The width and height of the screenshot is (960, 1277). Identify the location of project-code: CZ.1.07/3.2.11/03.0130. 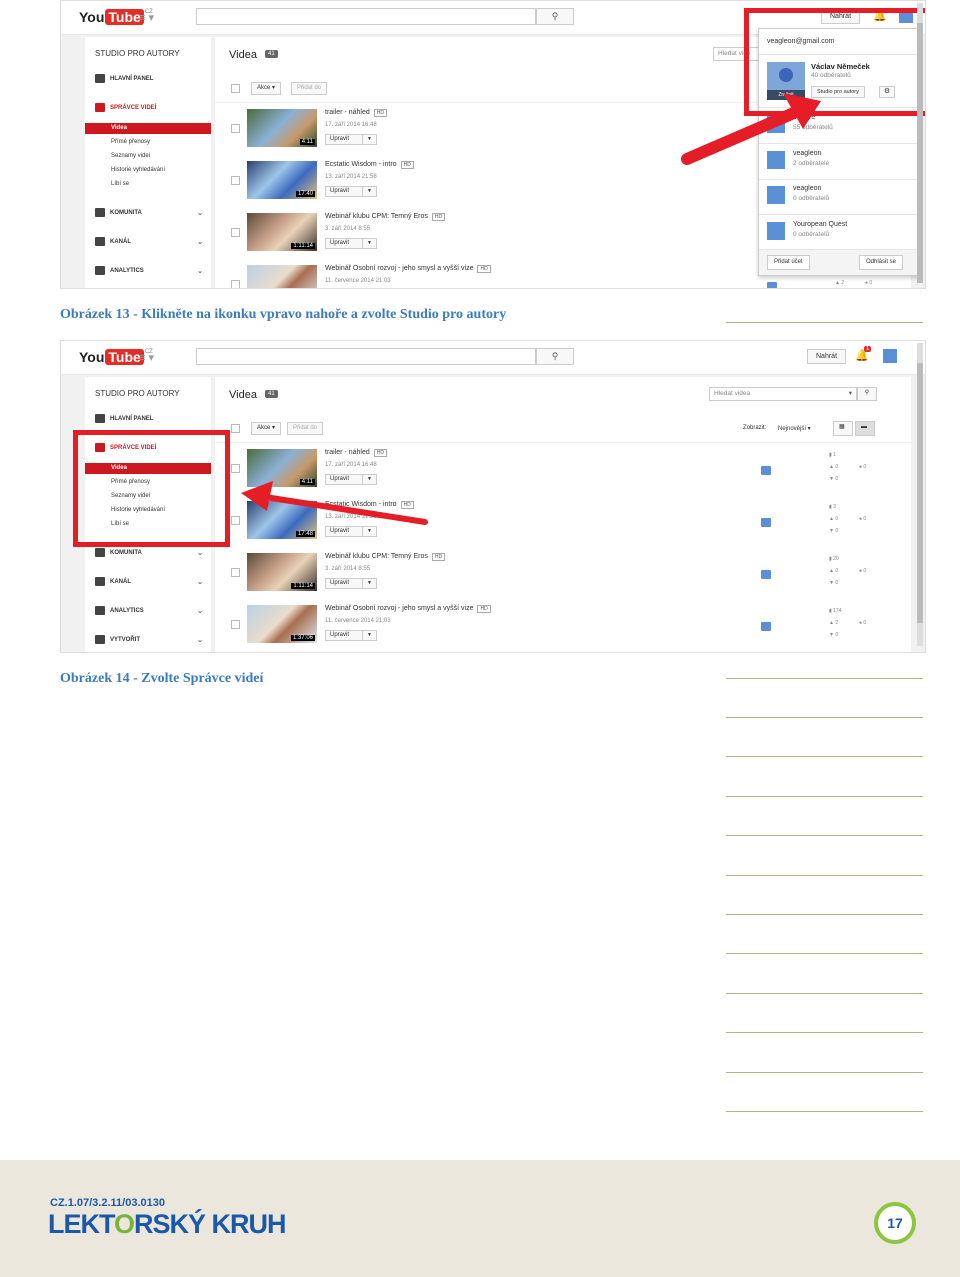
(107, 1203).